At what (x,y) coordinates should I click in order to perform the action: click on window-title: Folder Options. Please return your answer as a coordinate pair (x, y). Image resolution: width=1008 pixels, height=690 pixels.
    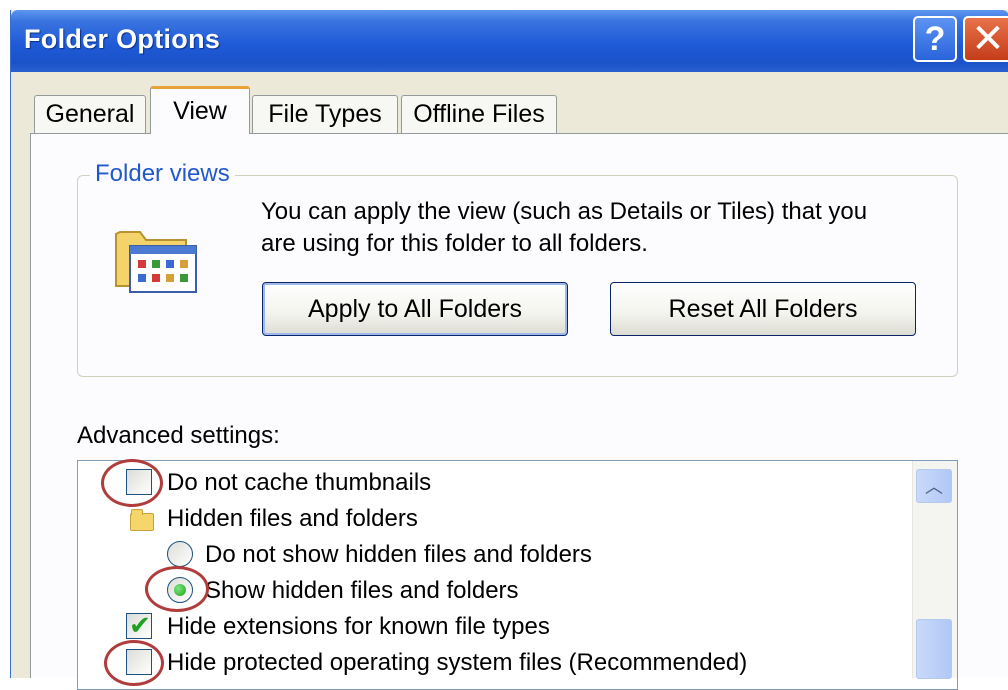
    Looking at the image, I should click on (122, 39).